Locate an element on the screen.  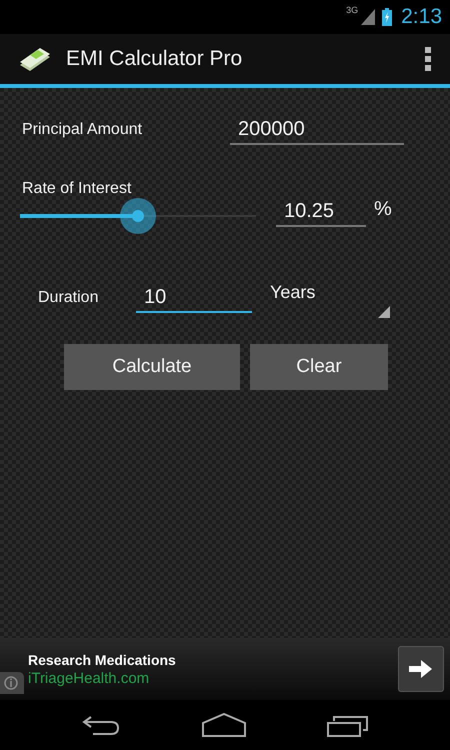
money-icon is located at coordinates (35, 59).